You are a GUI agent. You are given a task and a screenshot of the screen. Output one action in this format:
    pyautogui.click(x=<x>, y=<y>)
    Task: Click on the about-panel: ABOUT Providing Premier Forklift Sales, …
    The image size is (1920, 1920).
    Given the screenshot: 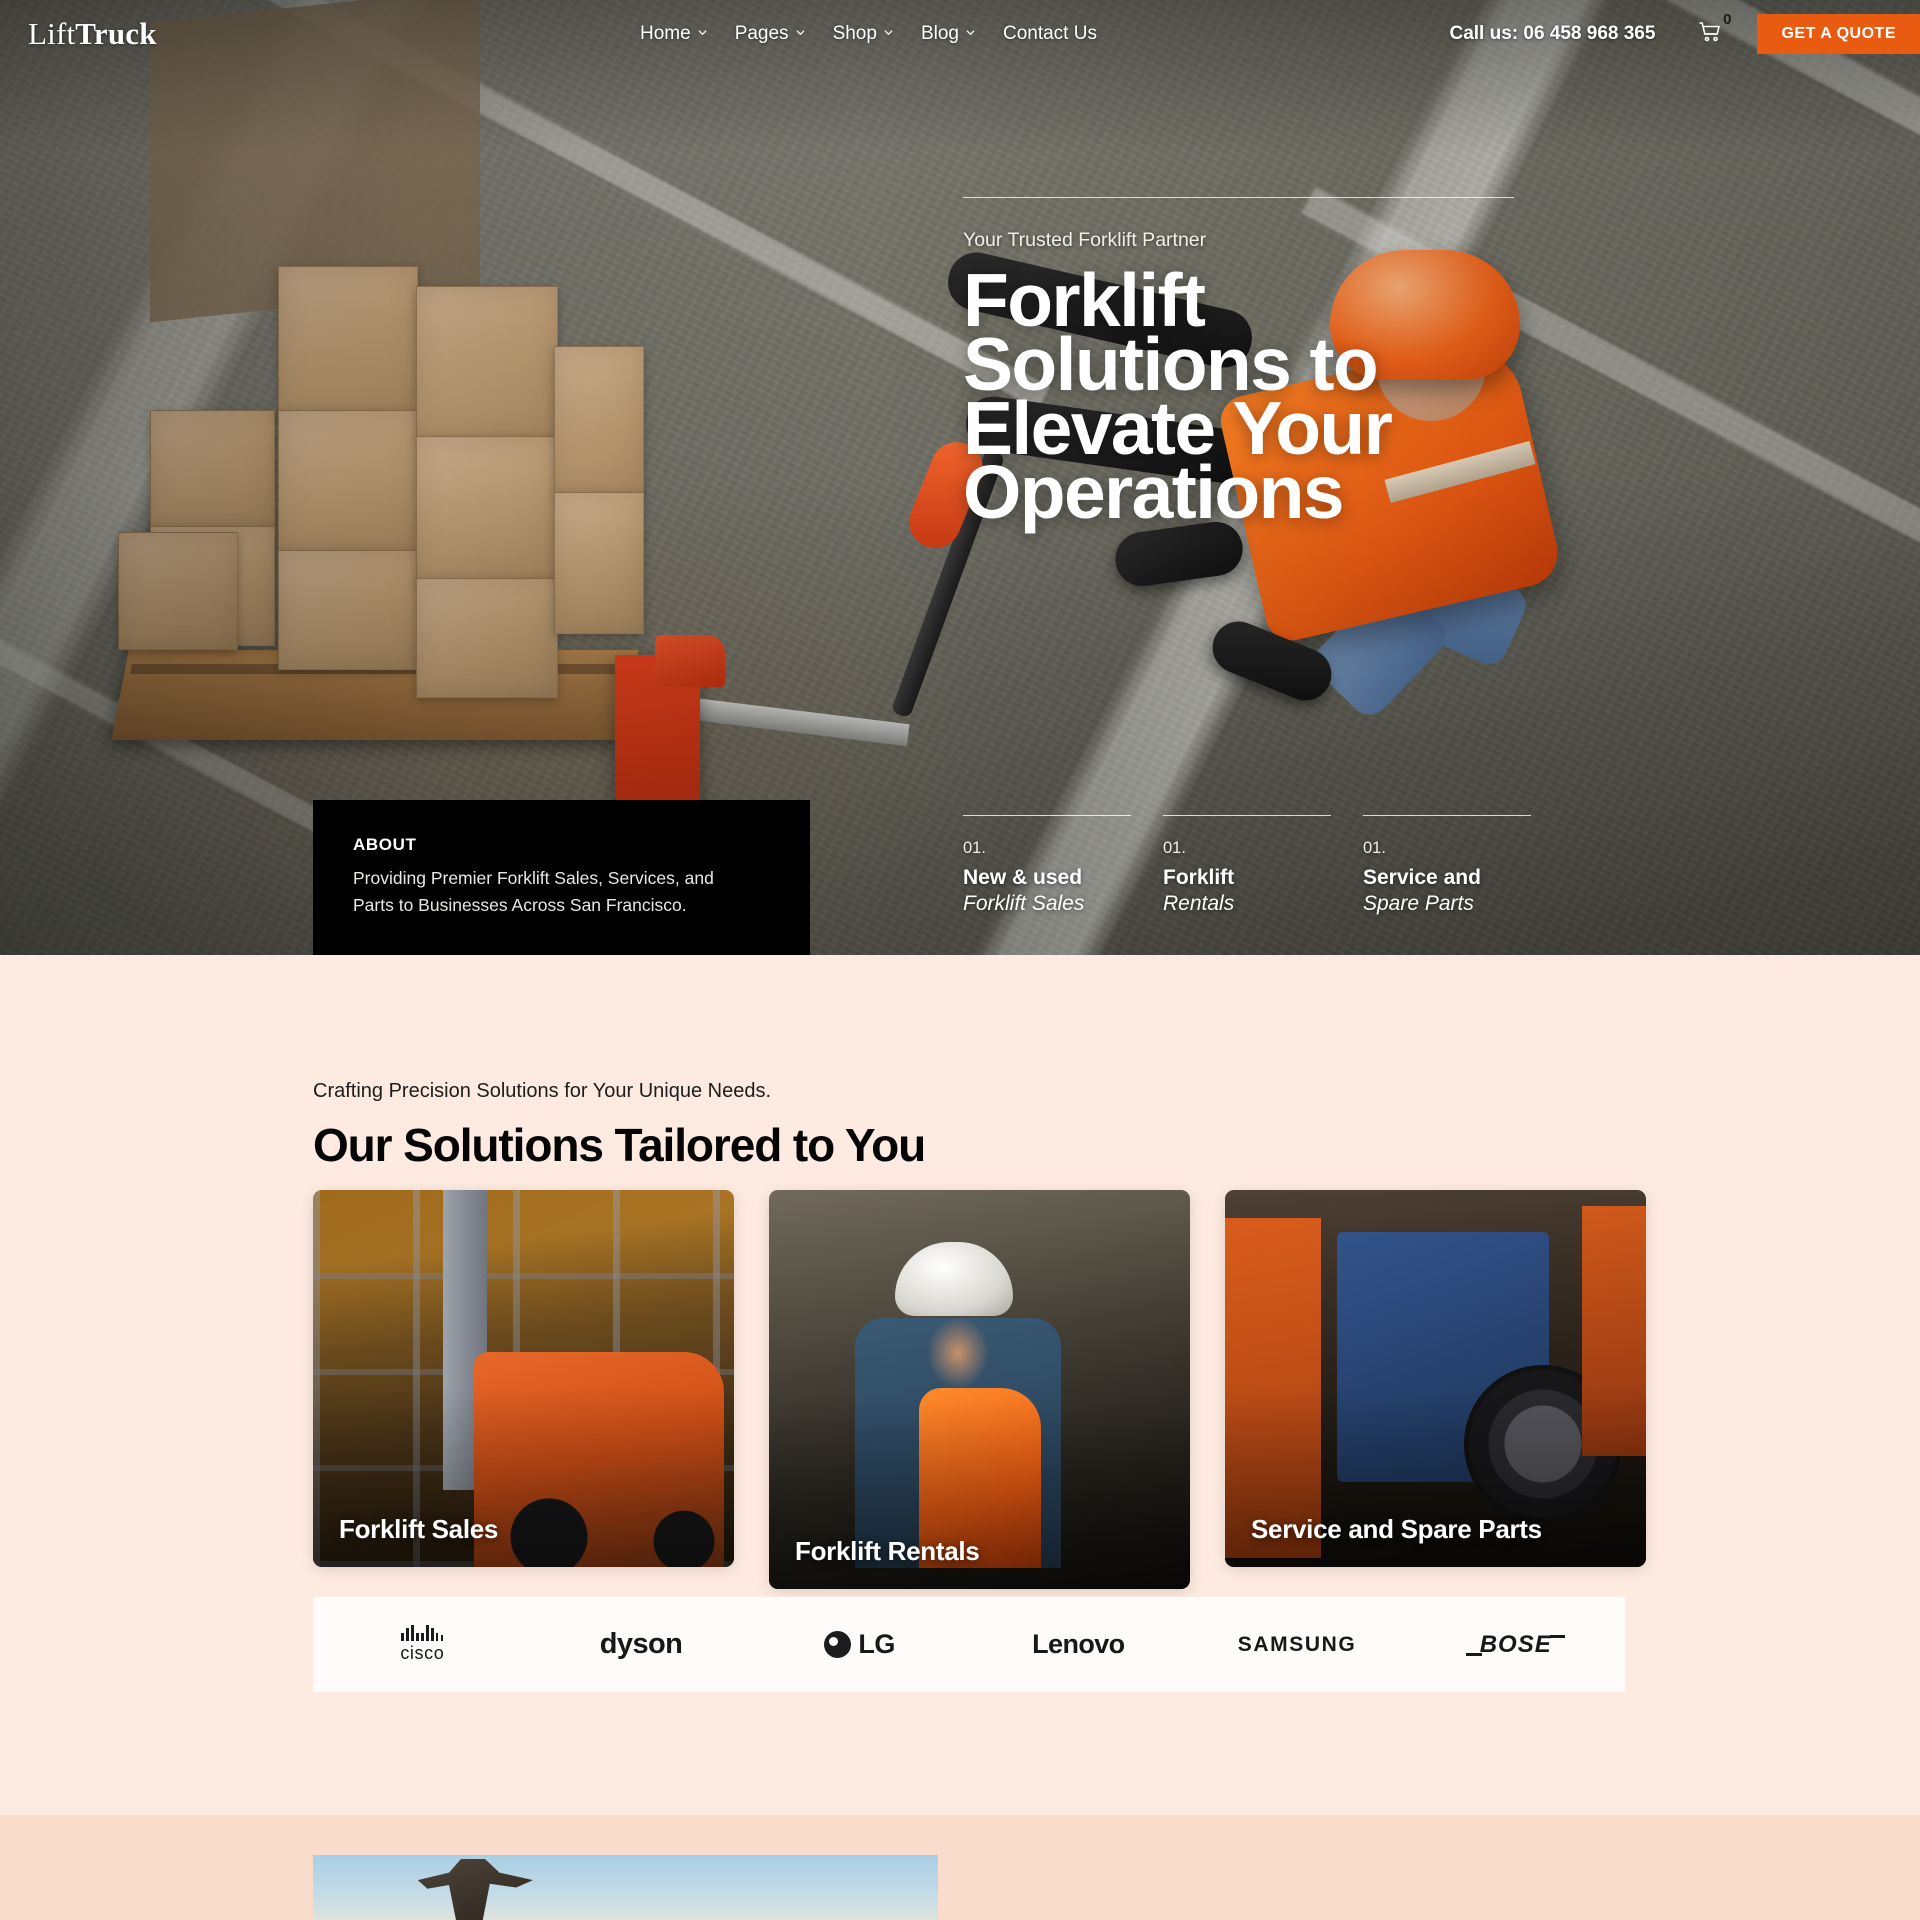 What is the action you would take?
    pyautogui.click(x=561, y=877)
    